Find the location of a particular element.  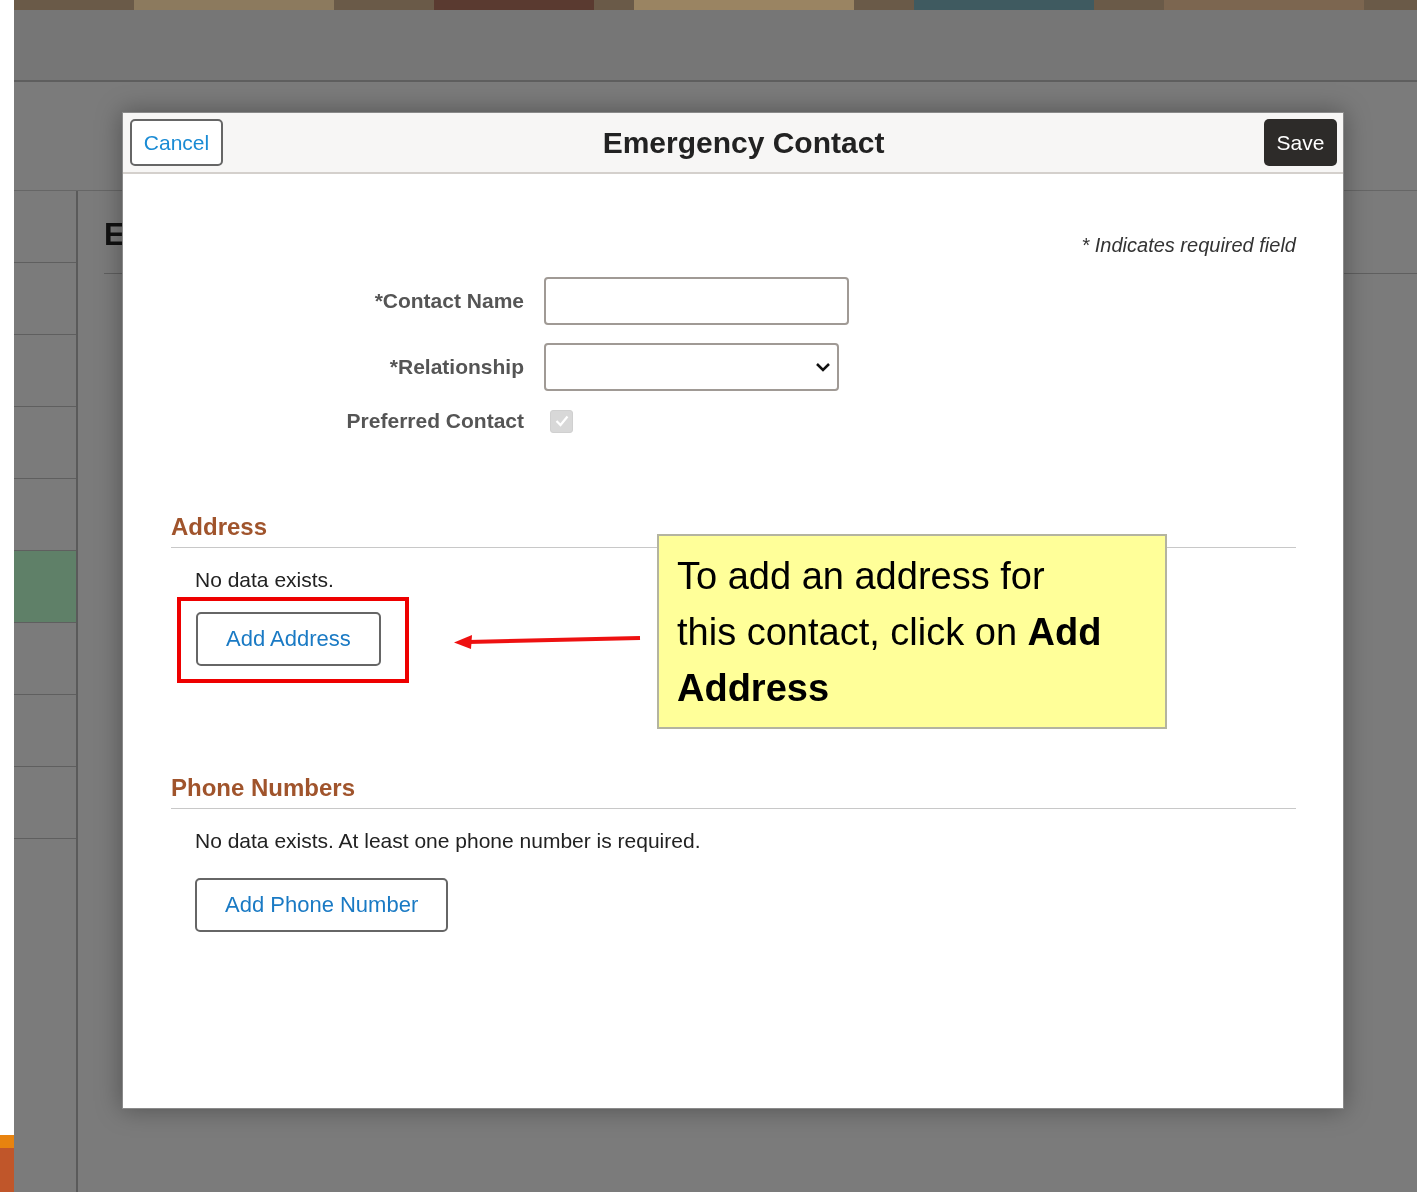

chevron-down-icon is located at coordinates (823, 367).